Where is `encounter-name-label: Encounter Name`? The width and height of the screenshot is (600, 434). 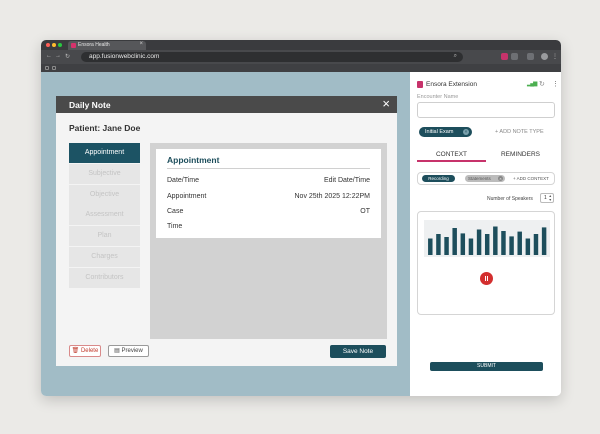
encounter-name-label: Encounter Name is located at coordinates (438, 97).